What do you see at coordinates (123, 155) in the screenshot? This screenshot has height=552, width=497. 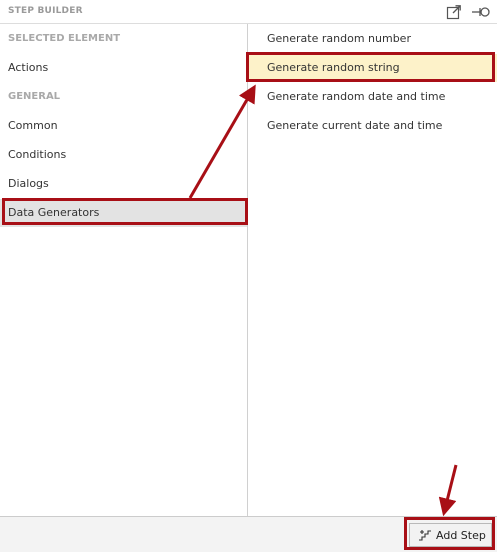 I see `category-conditions: Conditions` at bounding box center [123, 155].